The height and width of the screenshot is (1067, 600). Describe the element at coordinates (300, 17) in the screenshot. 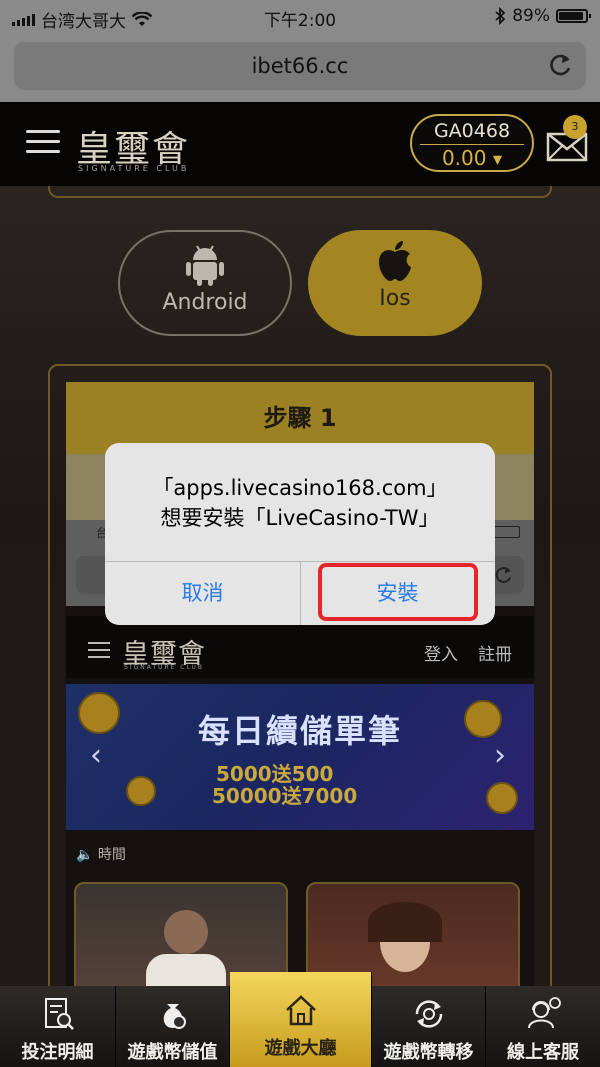

I see `status-bar: 台湾大哥大 下午2:00 89%` at that location.